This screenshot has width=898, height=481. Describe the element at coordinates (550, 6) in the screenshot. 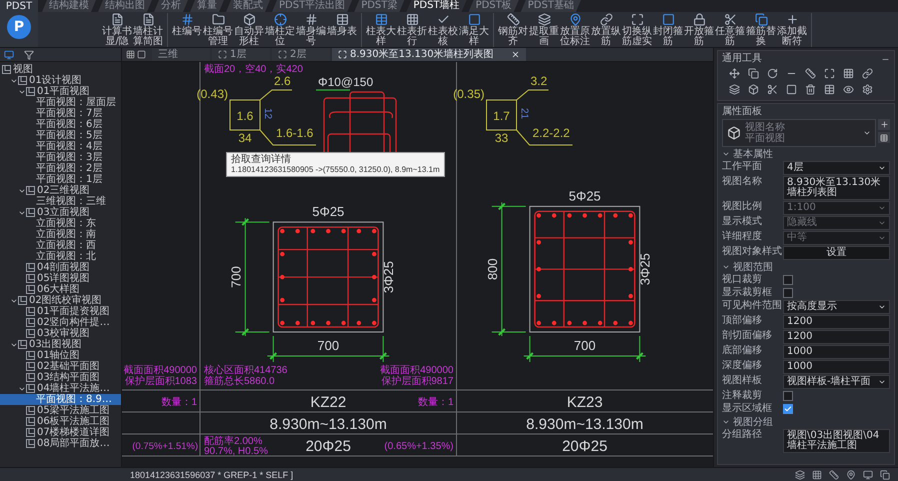

I see `ribbon-tab: PDST基础` at that location.